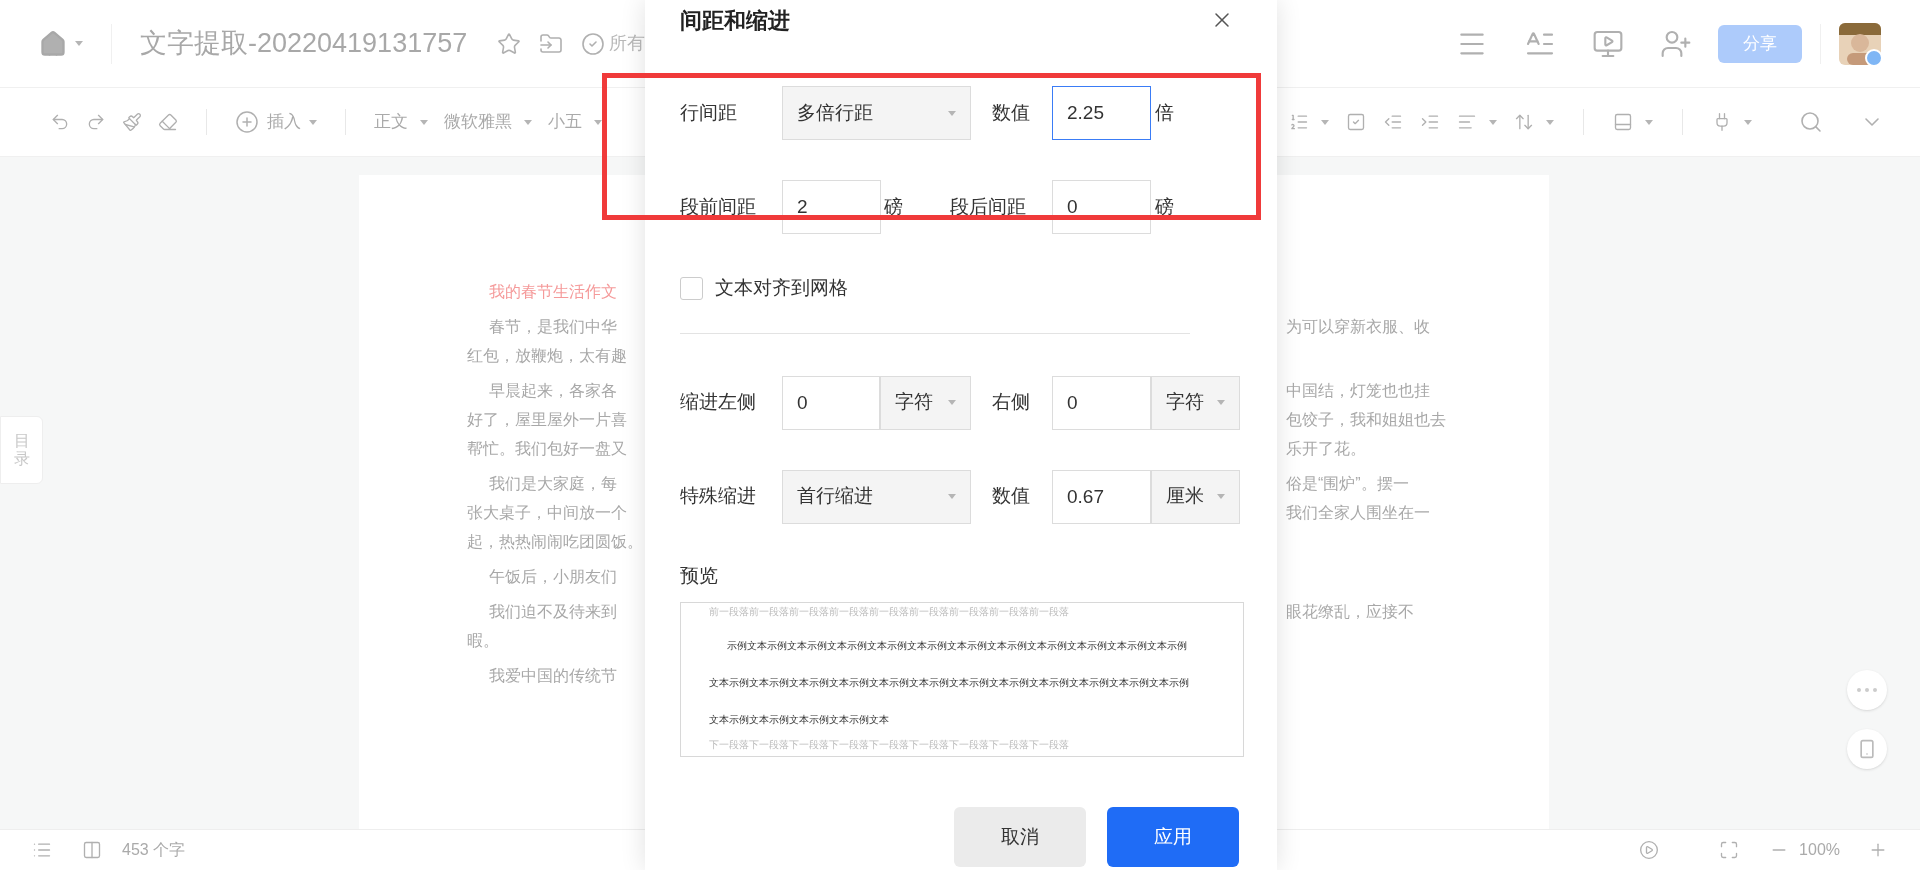 The image size is (1920, 870). Describe the element at coordinates (1358, 512) in the screenshot. I see `document-text: 我们全家人围坐在一` at that location.